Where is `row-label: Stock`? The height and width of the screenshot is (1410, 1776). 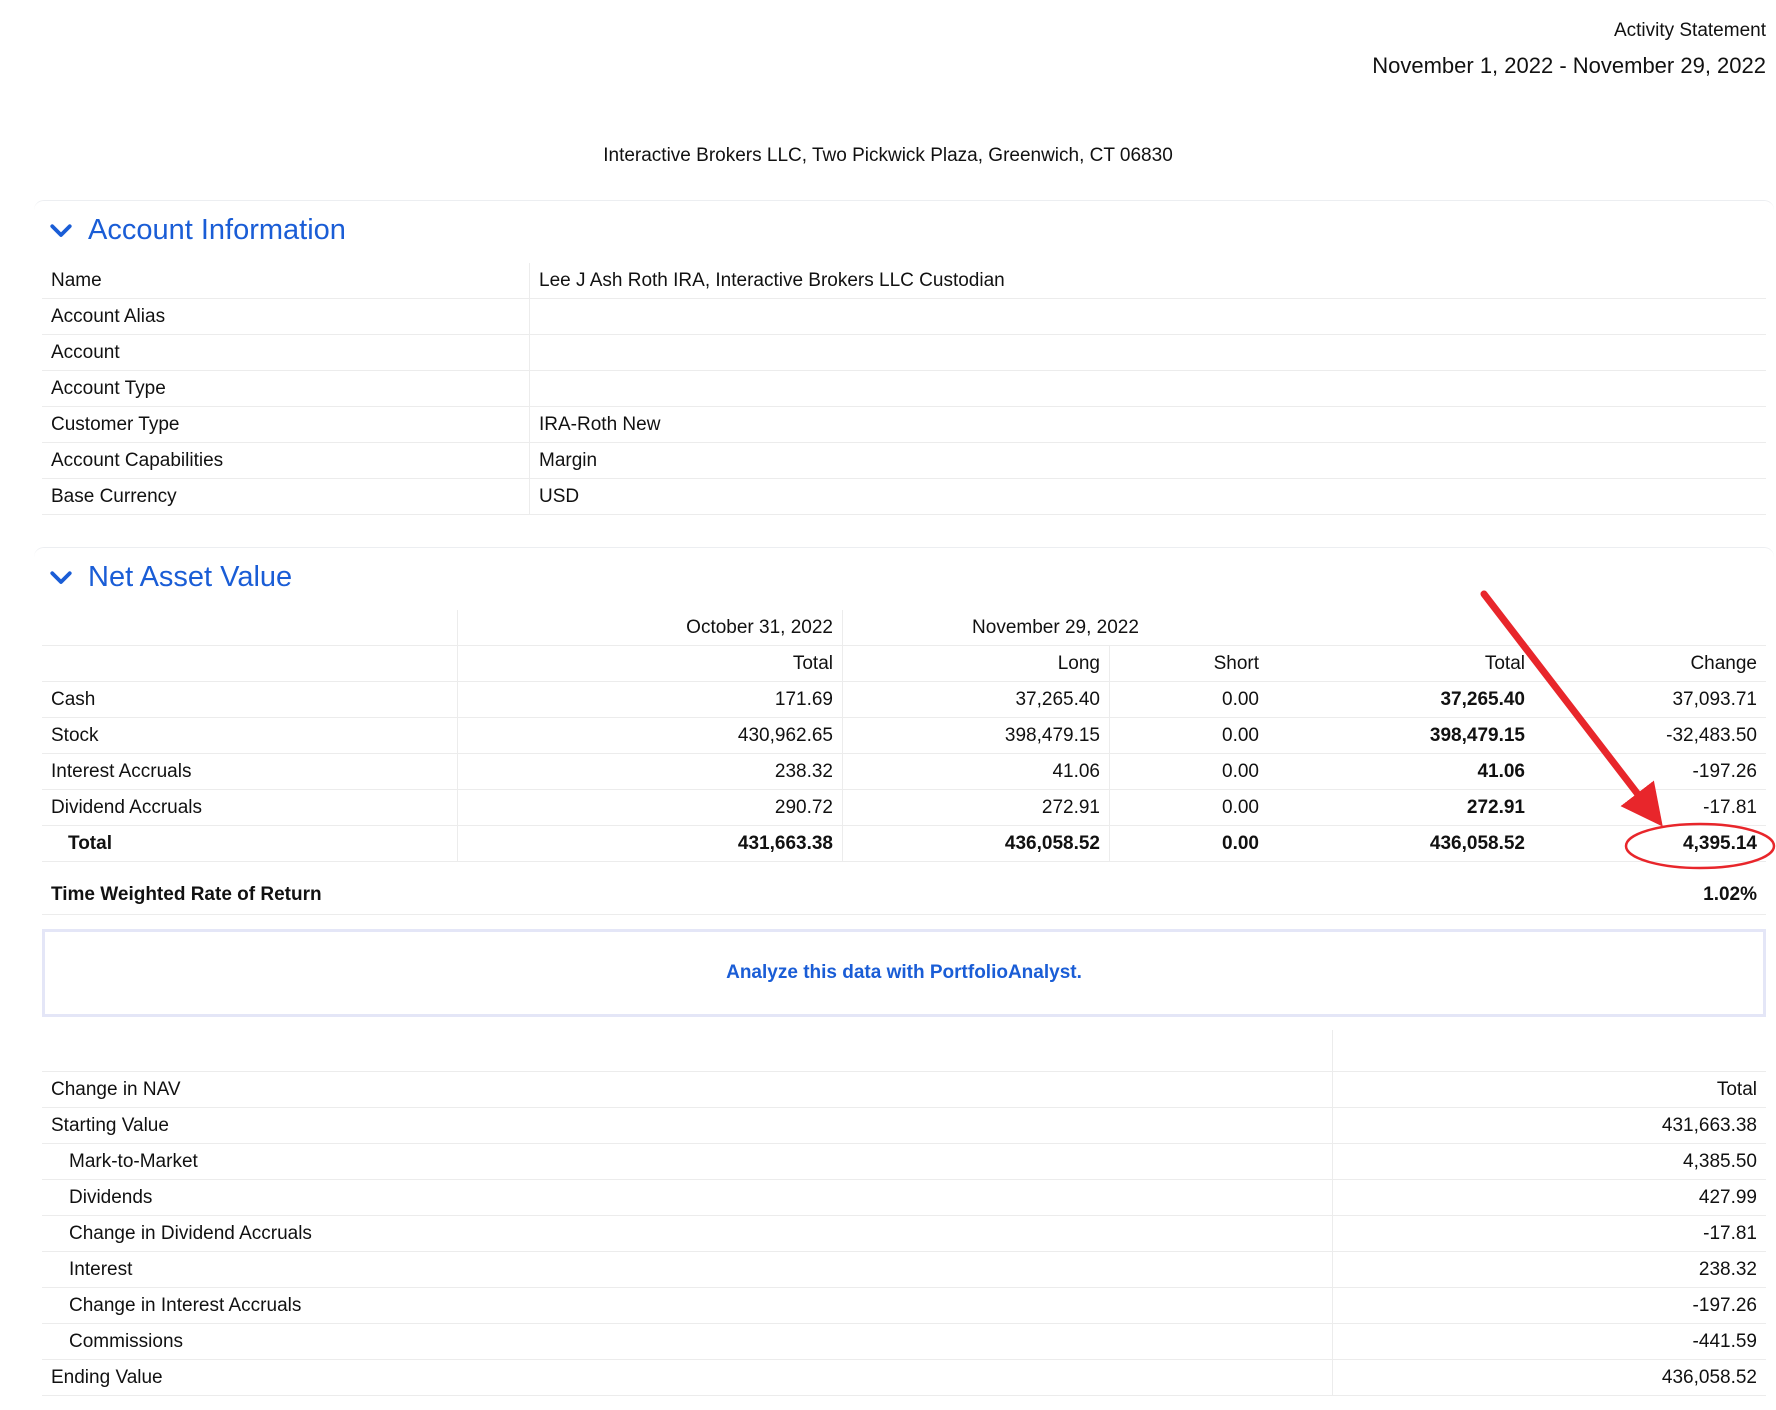
row-label: Stock is located at coordinates (250, 735).